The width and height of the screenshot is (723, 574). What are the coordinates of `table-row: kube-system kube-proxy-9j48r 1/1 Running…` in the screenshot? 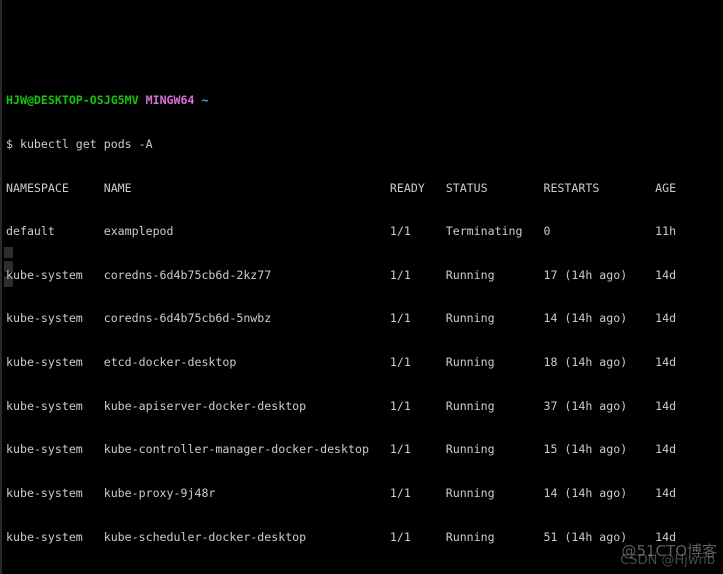 It's located at (341, 493).